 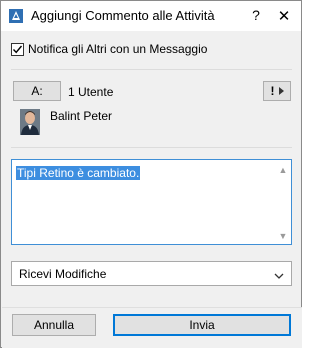 I want to click on notify-label: Notifica gli Altri con un Messaggio, so click(x=118, y=49).